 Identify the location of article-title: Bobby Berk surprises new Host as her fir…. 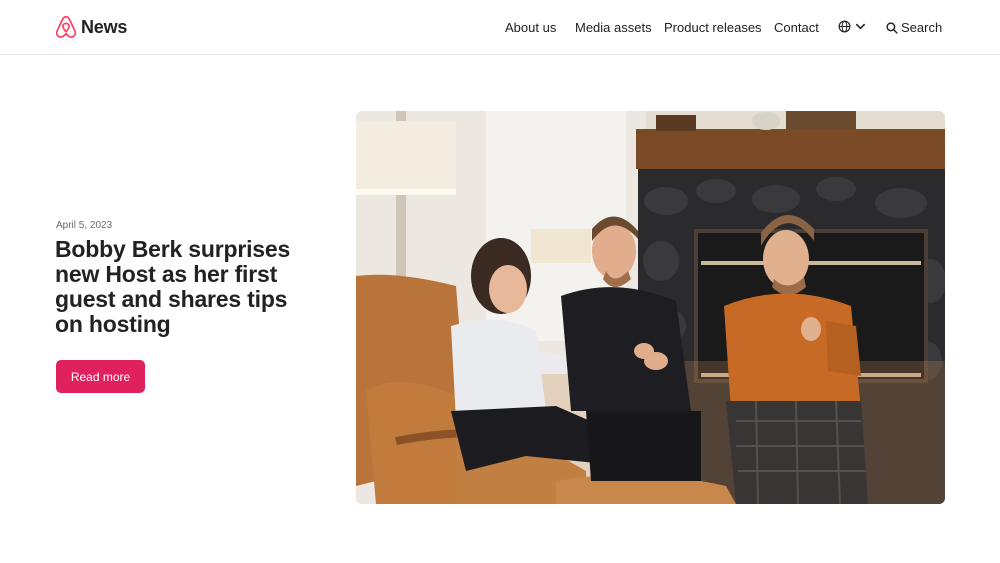
(185, 287).